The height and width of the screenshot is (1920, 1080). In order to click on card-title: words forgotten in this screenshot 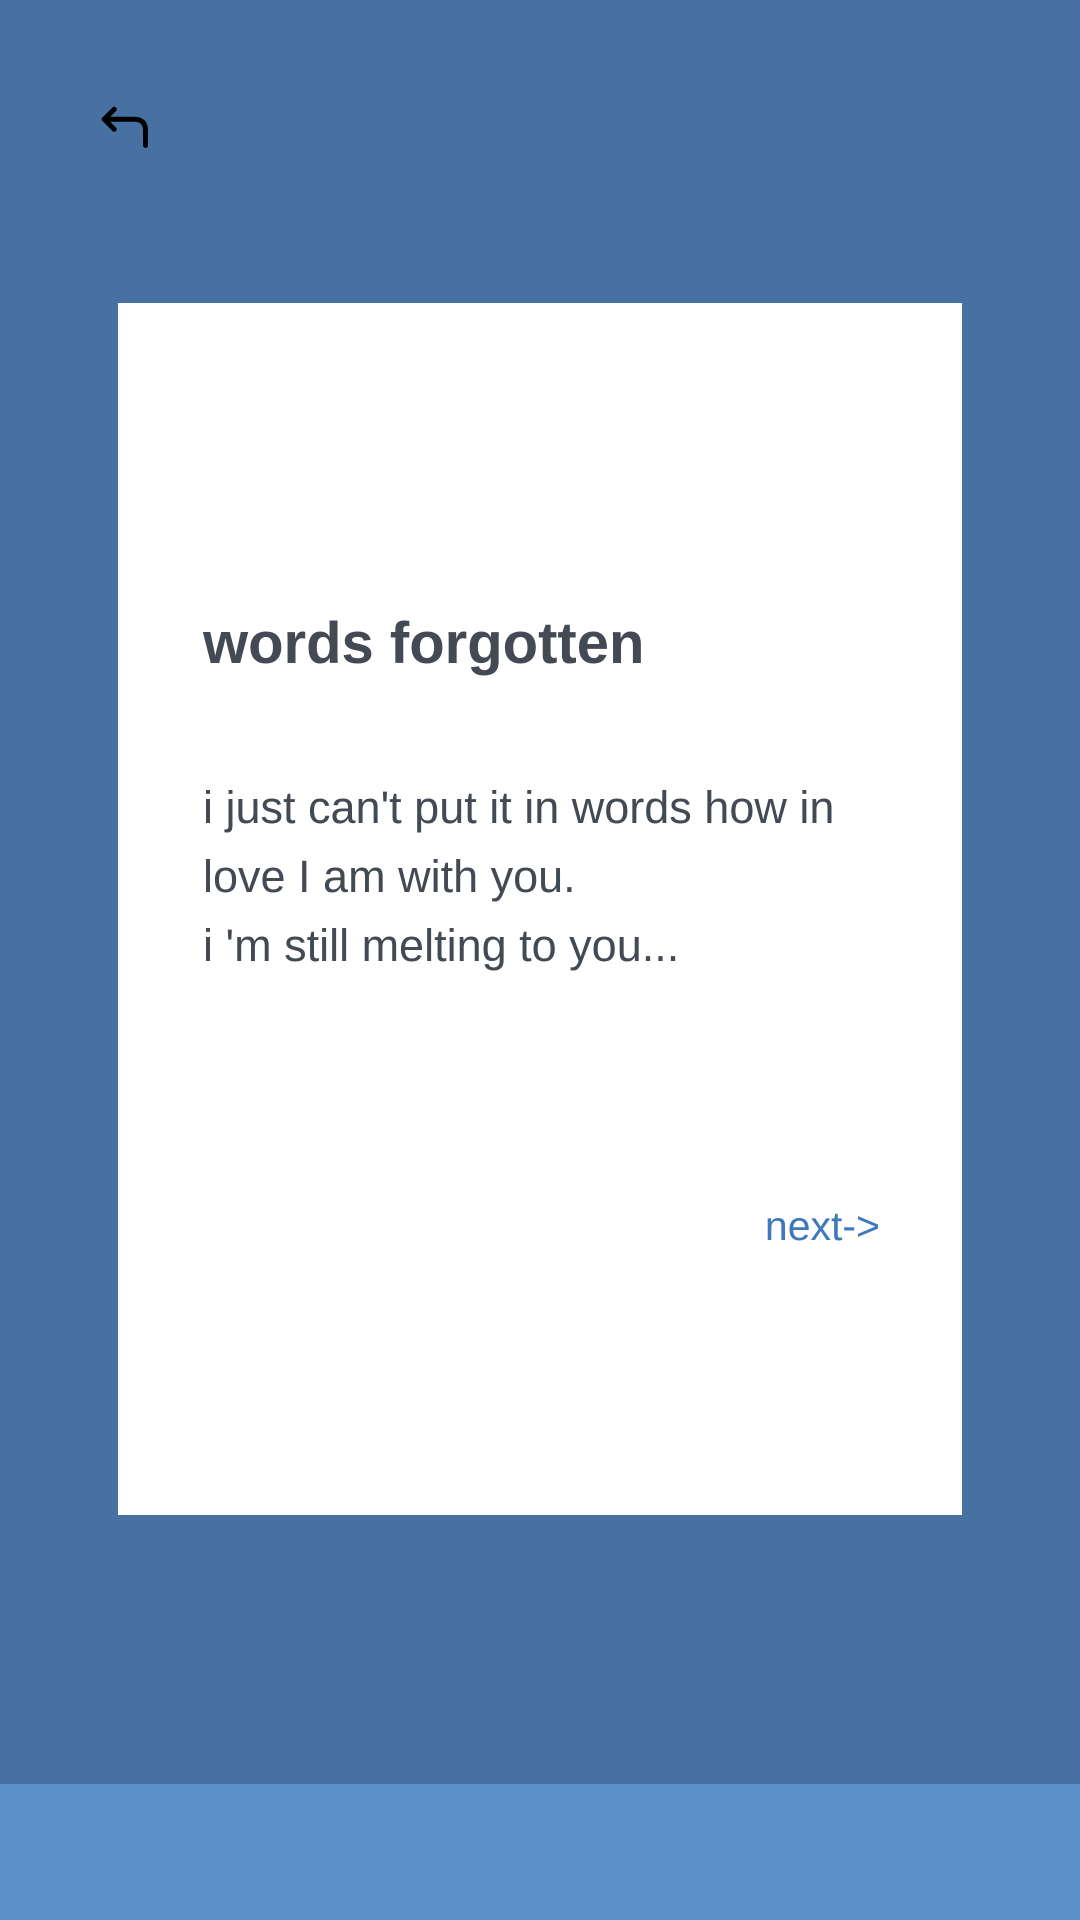, I will do `click(424, 643)`.